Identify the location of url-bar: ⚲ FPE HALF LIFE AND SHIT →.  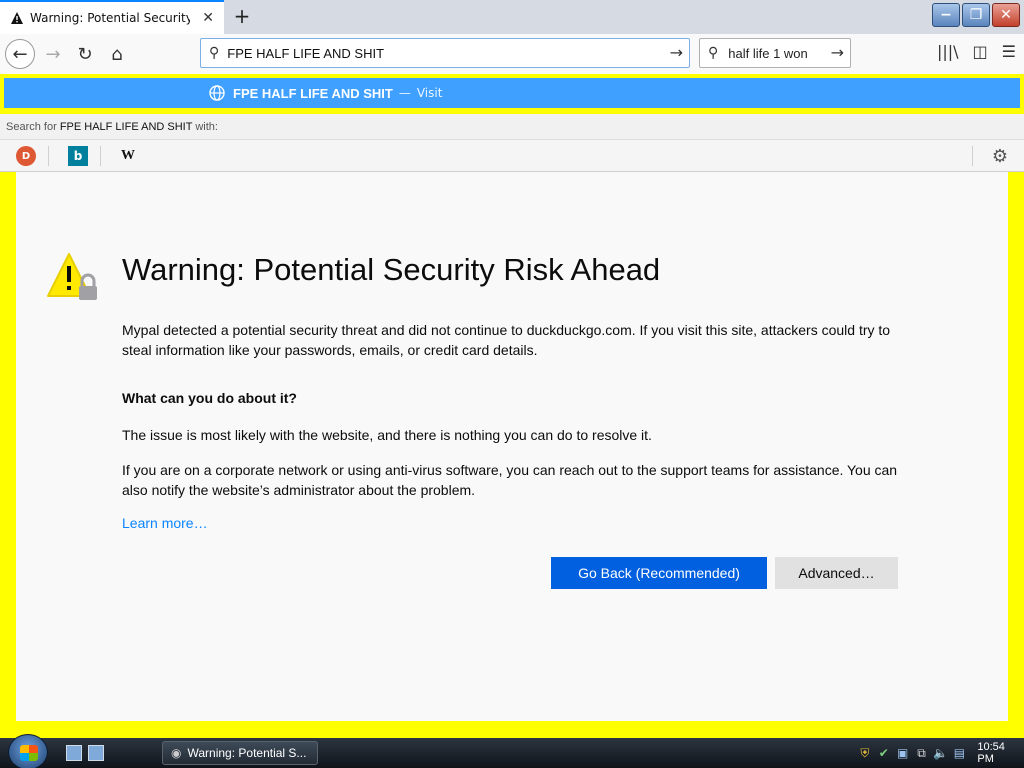
(445, 53).